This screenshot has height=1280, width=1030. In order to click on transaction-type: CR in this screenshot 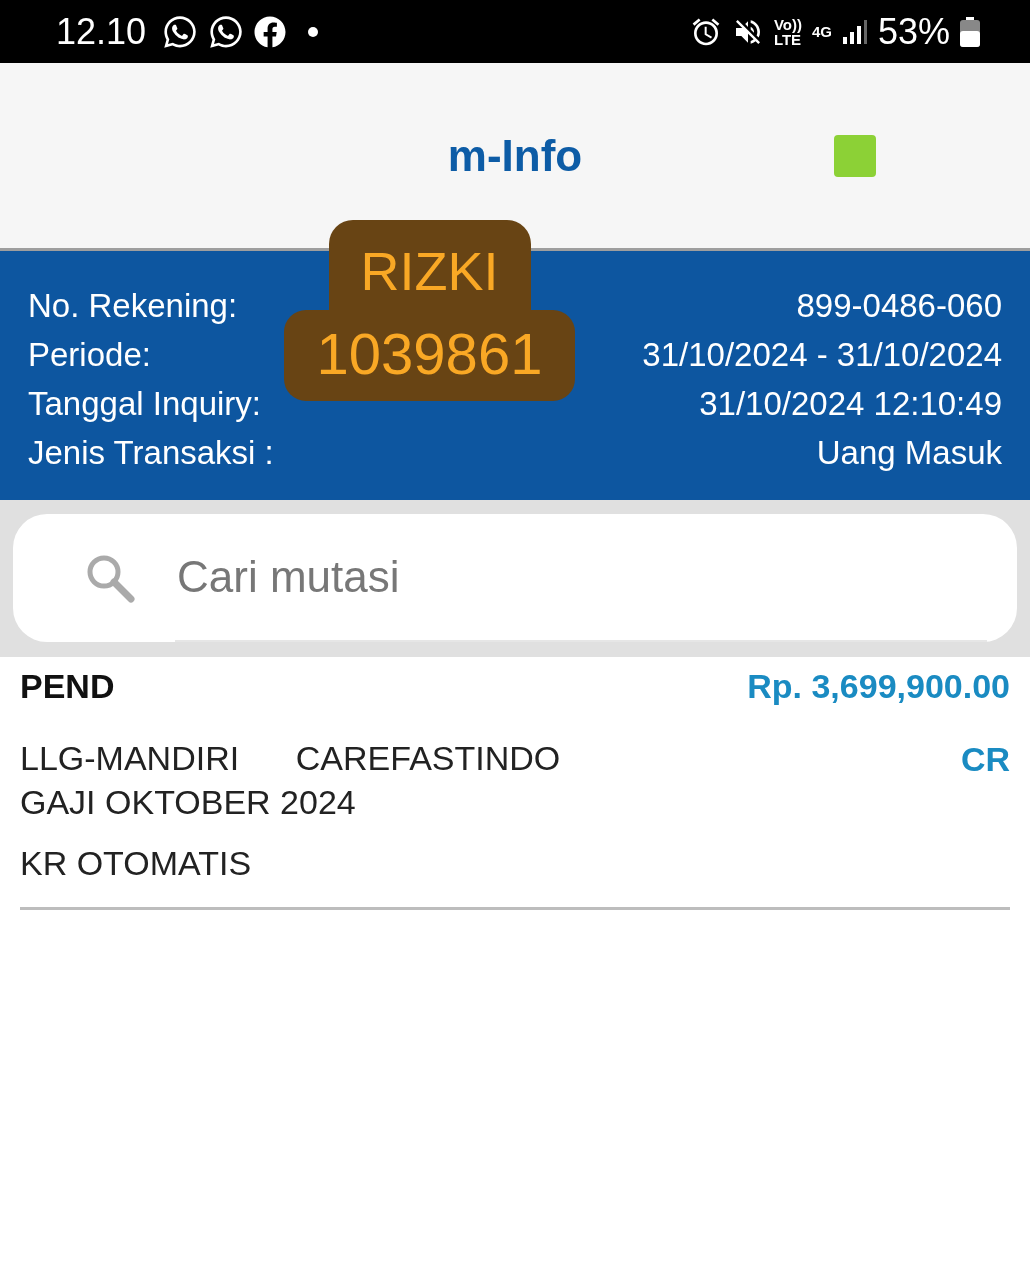, I will do `click(985, 759)`.